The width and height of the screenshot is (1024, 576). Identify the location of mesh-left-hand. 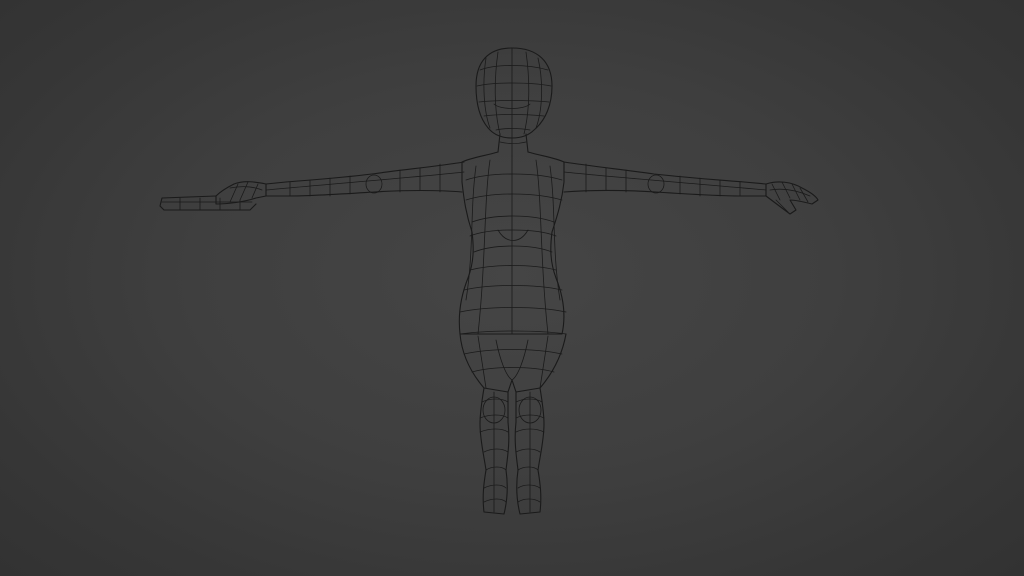
(213, 196).